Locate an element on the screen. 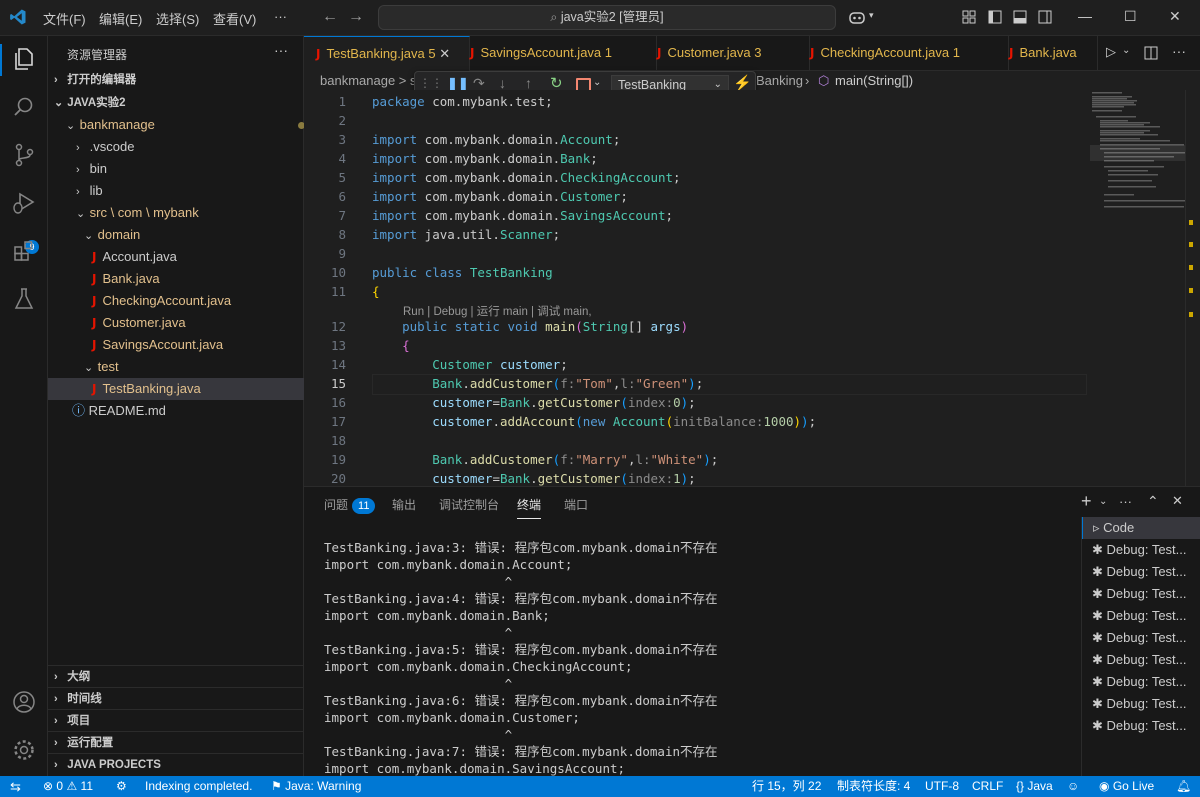 This screenshot has width=1200, height=797. menu-more: ··· is located at coordinates (280, 16).